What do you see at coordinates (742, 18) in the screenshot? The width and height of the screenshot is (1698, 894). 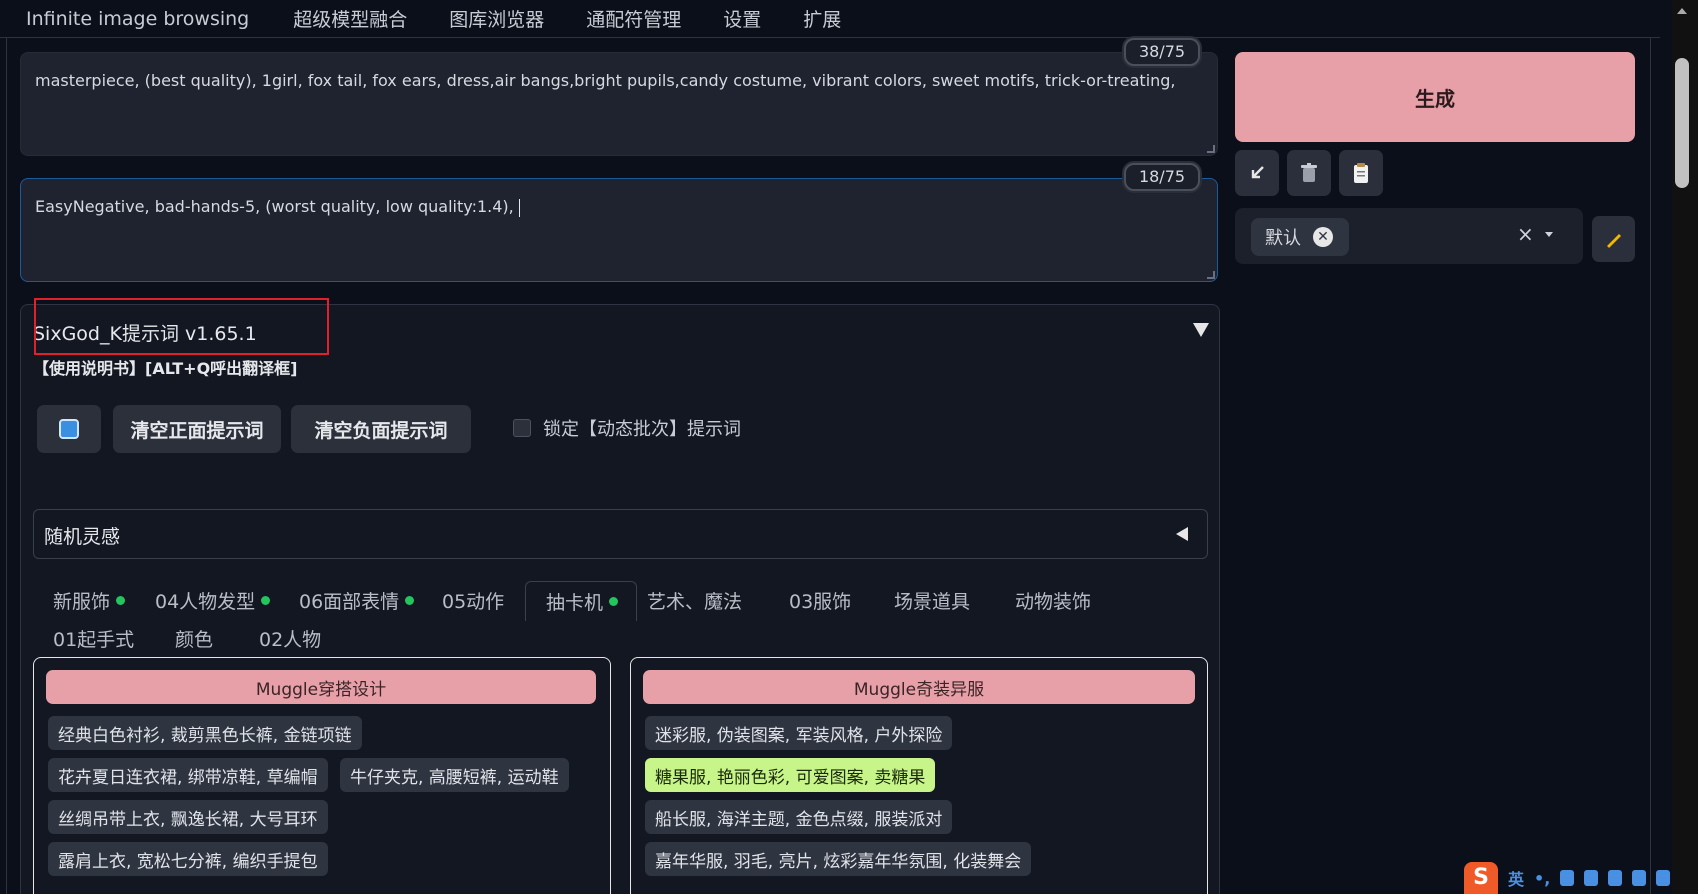 I see `tab-settings: 设置` at bounding box center [742, 18].